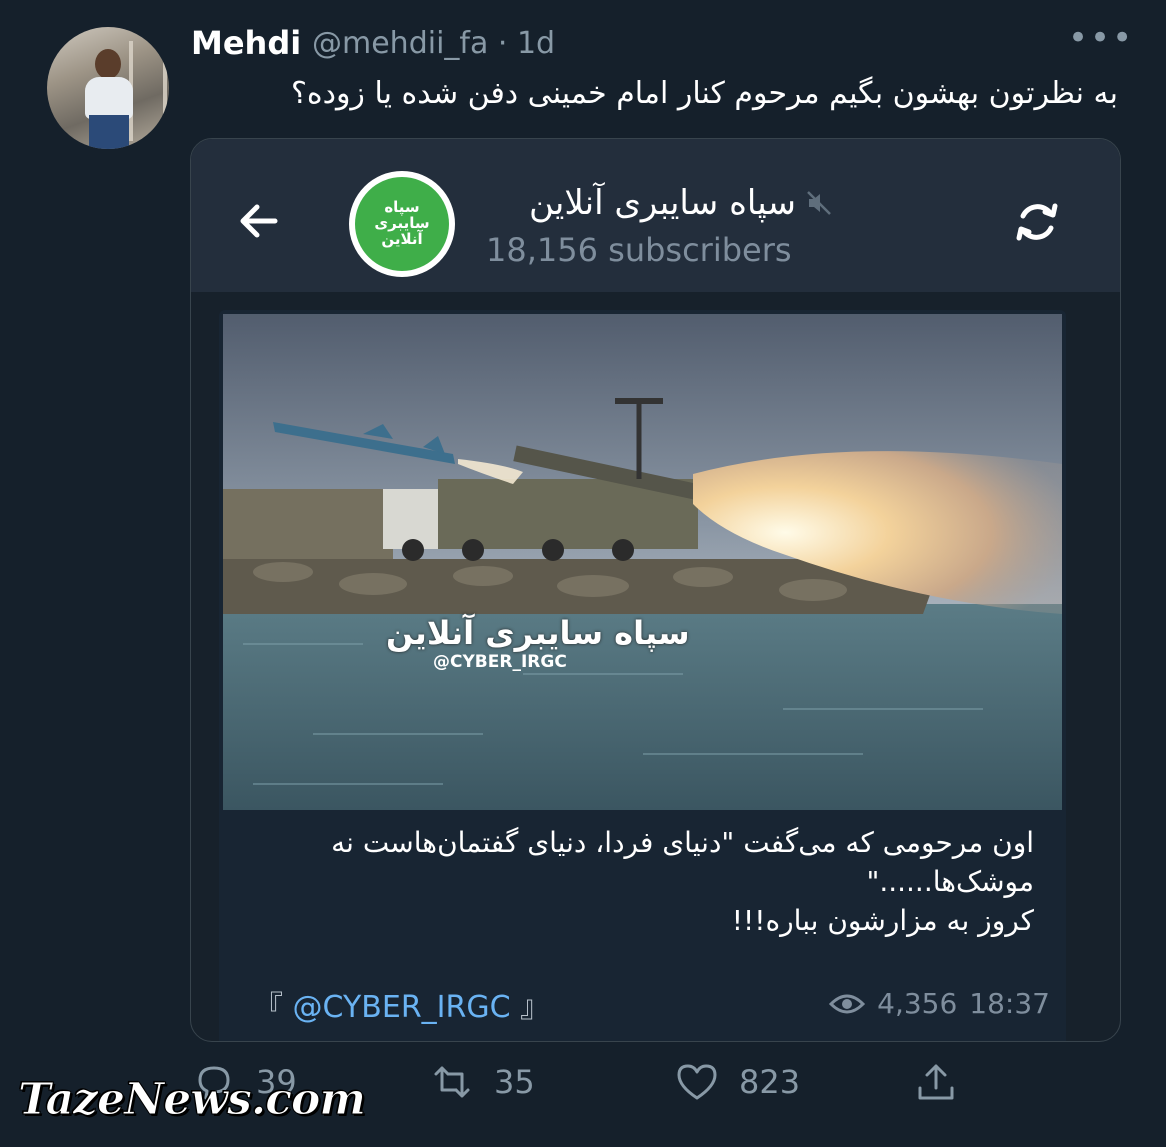 Image resolution: width=1166 pixels, height=1147 pixels. What do you see at coordinates (268, 1007) in the screenshot?
I see `signature-open-bracket: 『` at bounding box center [268, 1007].